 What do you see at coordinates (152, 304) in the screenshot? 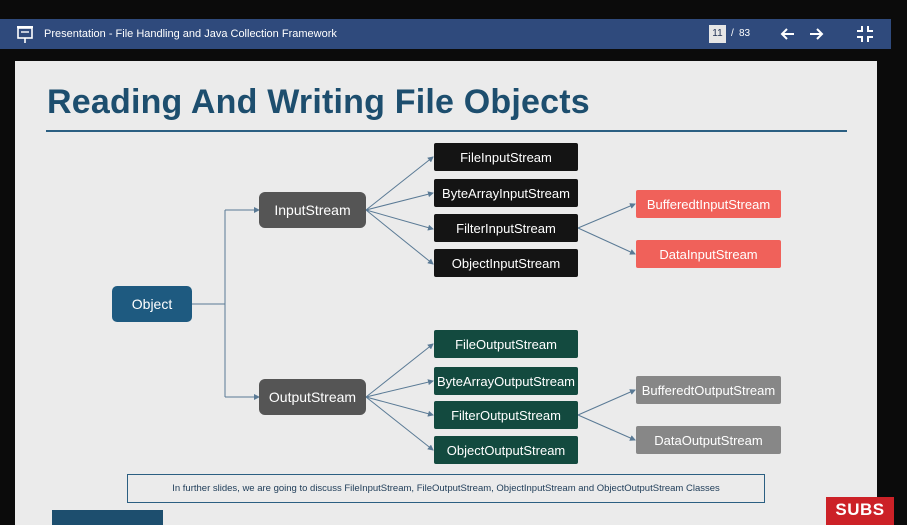
I see `node-object: Object` at bounding box center [152, 304].